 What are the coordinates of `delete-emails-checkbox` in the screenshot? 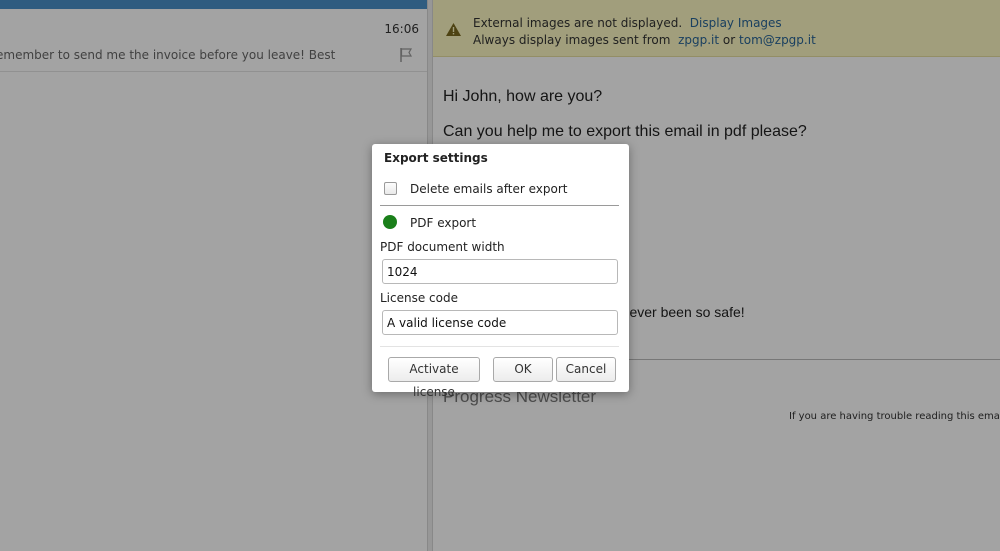 It's located at (390, 188).